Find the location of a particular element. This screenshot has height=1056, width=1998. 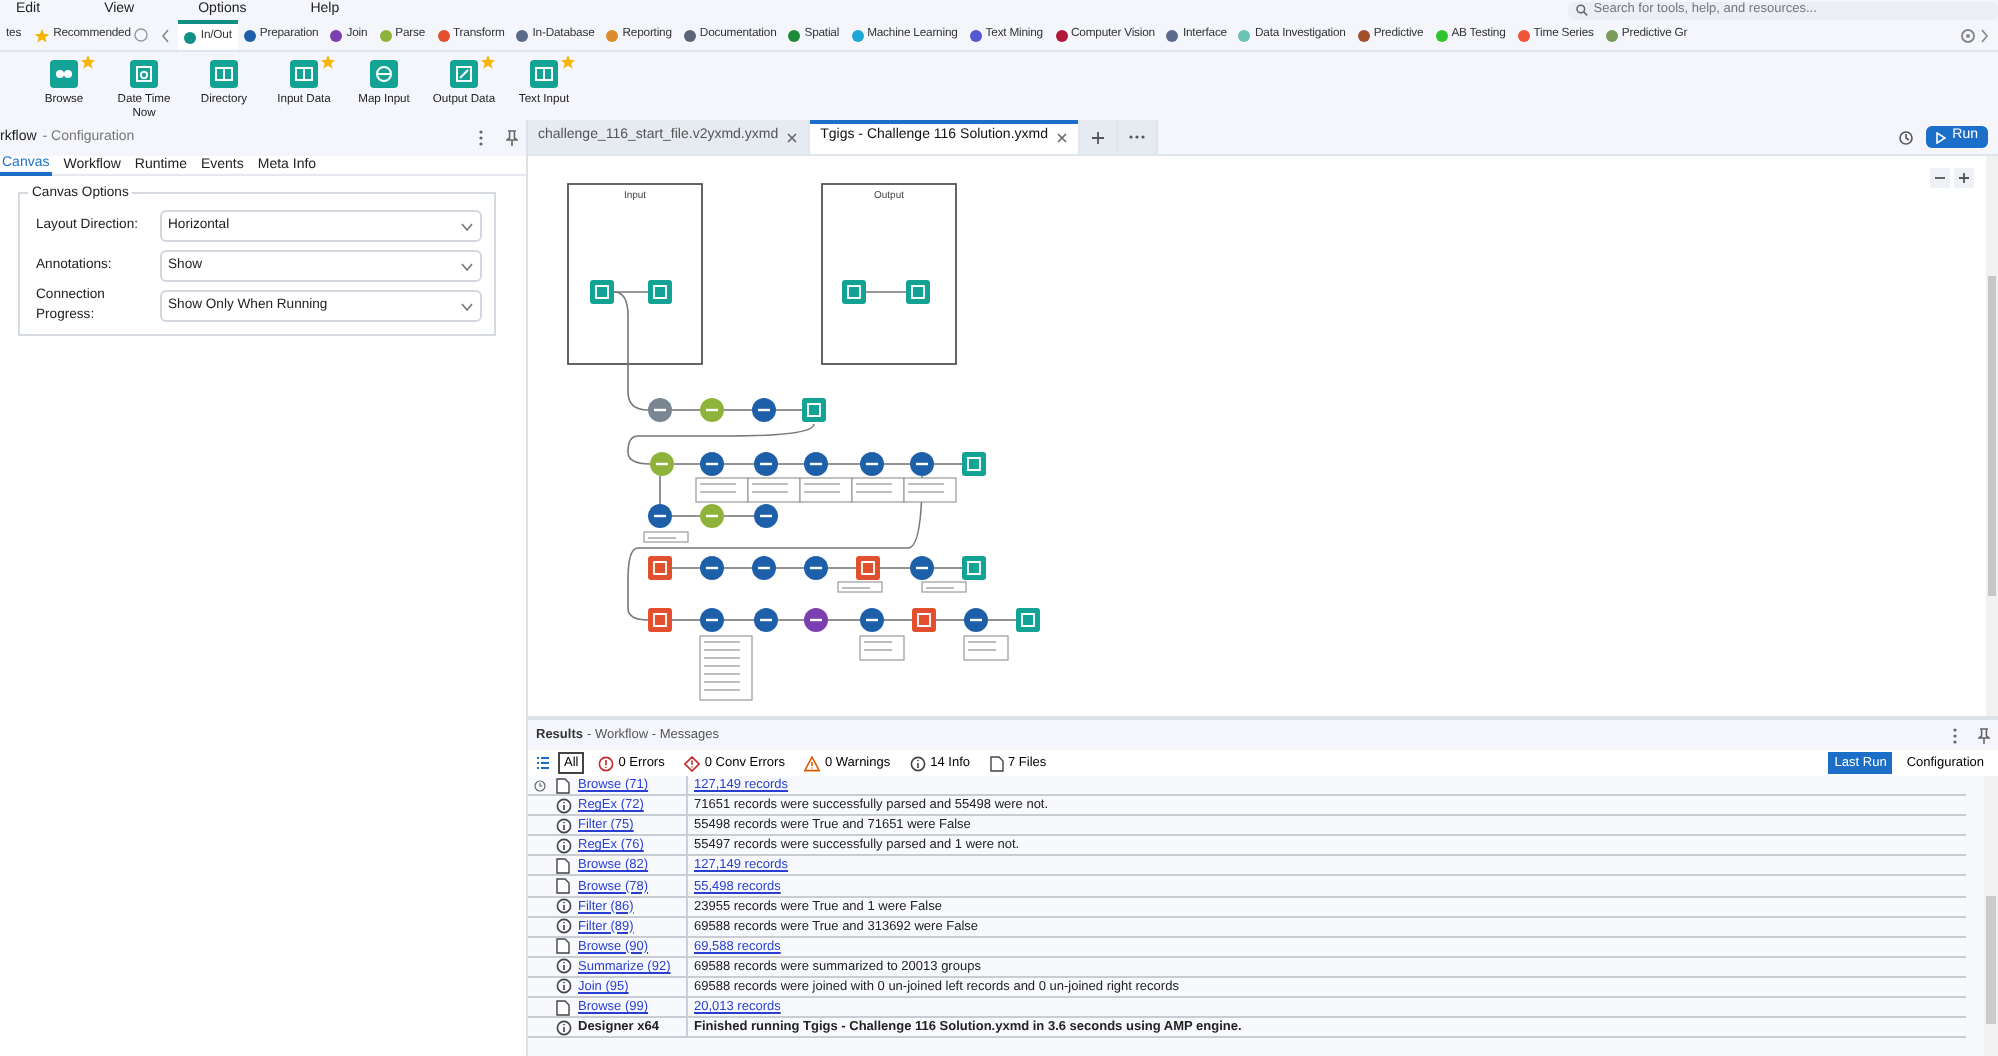

chevron-right-icon is located at coordinates (1984, 35).